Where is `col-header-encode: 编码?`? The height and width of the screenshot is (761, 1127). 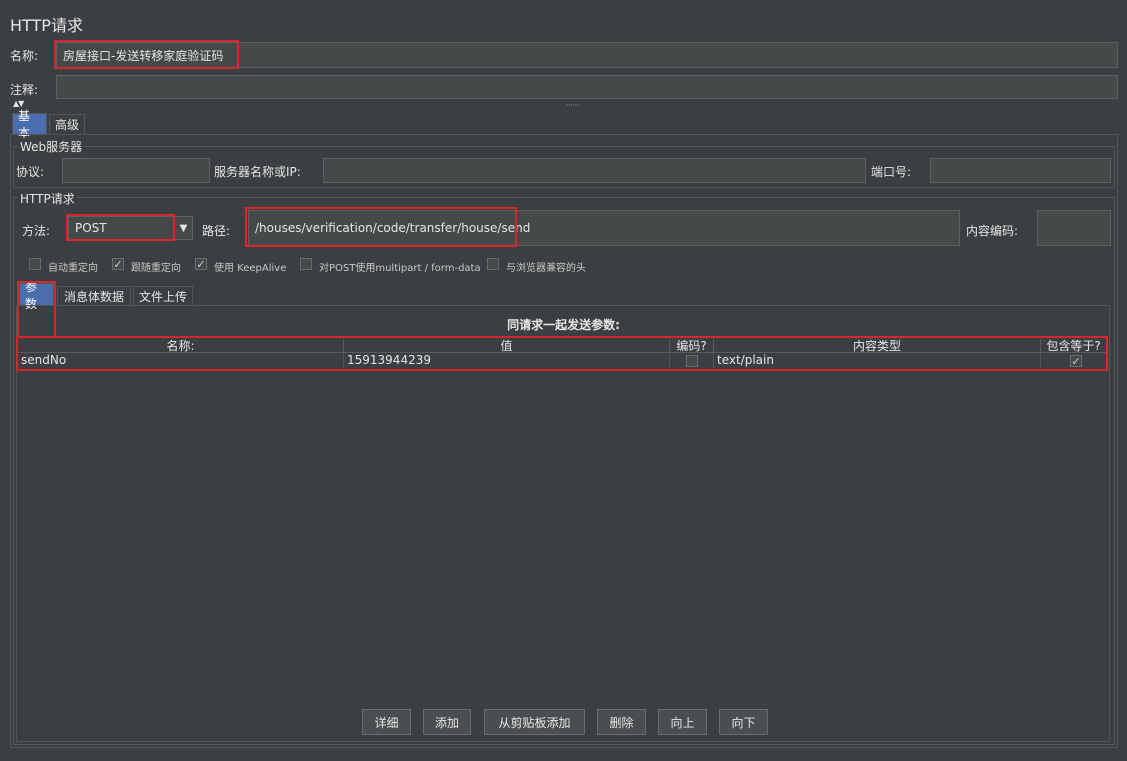 col-header-encode: 编码? is located at coordinates (692, 346).